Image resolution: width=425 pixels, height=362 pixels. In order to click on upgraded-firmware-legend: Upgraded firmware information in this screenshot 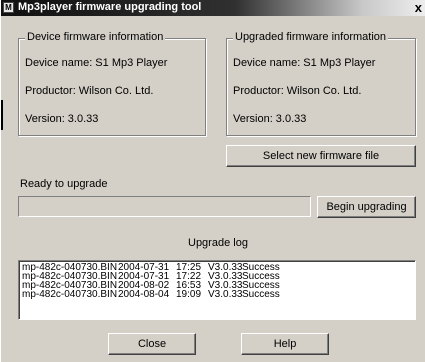, I will do `click(311, 37)`.